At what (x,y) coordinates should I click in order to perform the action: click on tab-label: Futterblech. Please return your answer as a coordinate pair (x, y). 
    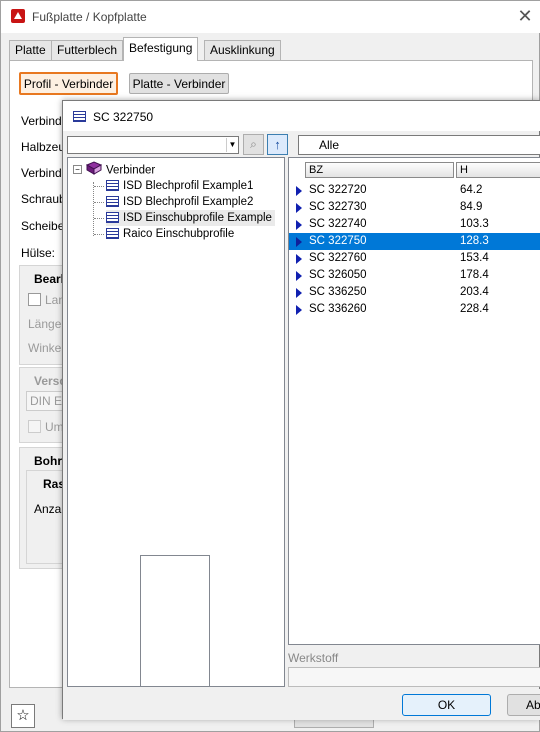
    Looking at the image, I should click on (87, 50).